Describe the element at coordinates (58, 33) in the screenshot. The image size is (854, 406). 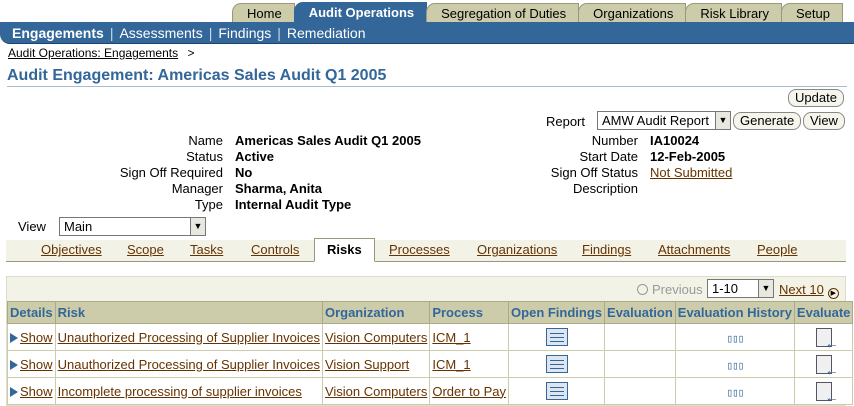
I see `subnav-engagements: Engagements` at that location.